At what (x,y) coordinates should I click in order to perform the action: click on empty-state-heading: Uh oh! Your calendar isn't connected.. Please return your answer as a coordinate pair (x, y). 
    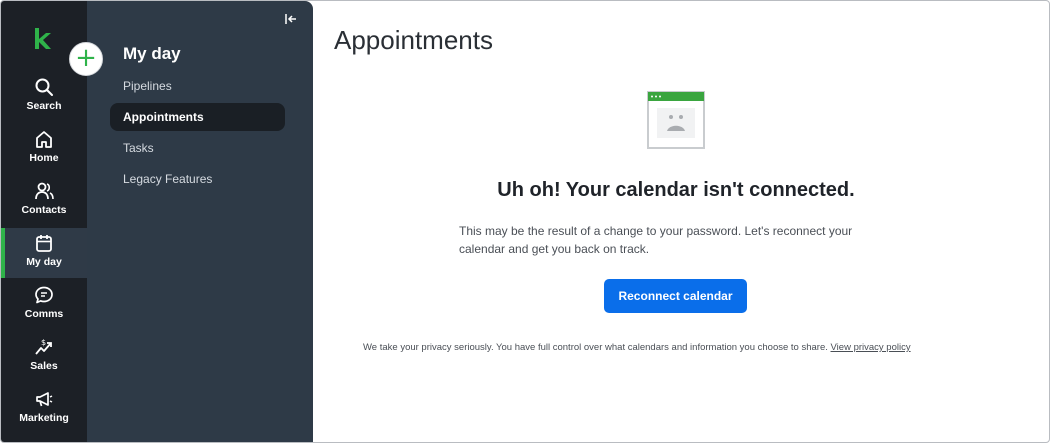
    Looking at the image, I should click on (676, 190).